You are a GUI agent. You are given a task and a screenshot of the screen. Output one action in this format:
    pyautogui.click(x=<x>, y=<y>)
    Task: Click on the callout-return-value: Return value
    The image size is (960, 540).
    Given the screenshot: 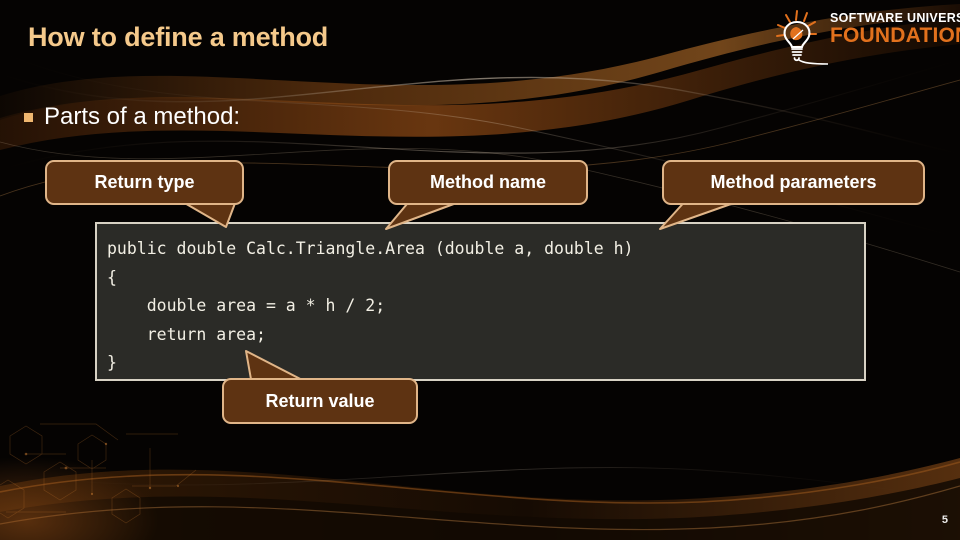 What is the action you would take?
    pyautogui.click(x=320, y=401)
    